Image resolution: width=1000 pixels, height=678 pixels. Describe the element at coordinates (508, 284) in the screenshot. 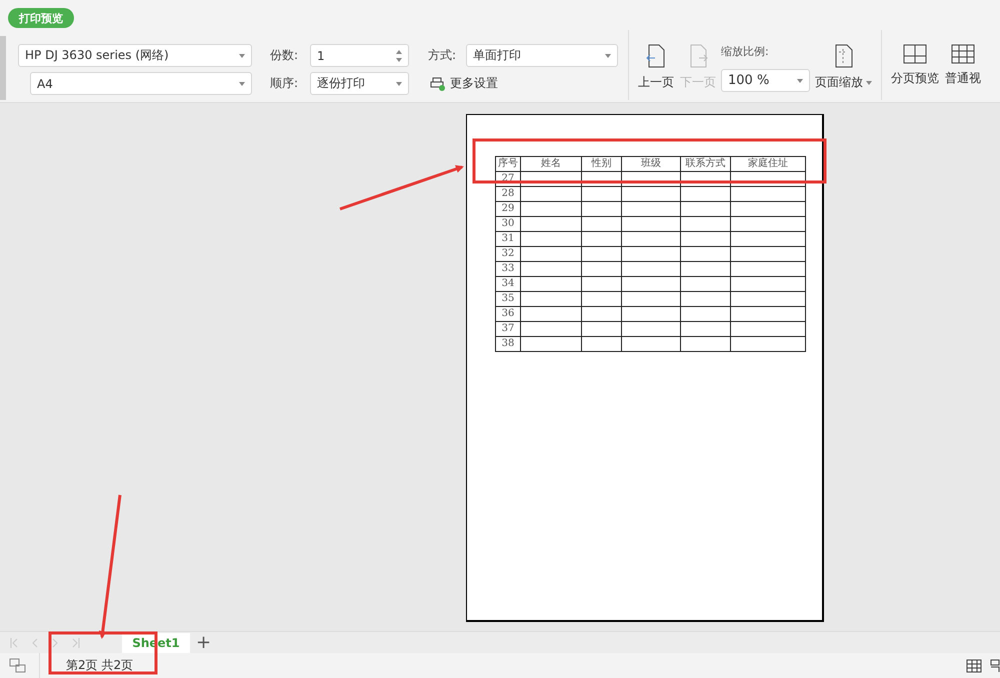

I see `table-cell: 34` at that location.